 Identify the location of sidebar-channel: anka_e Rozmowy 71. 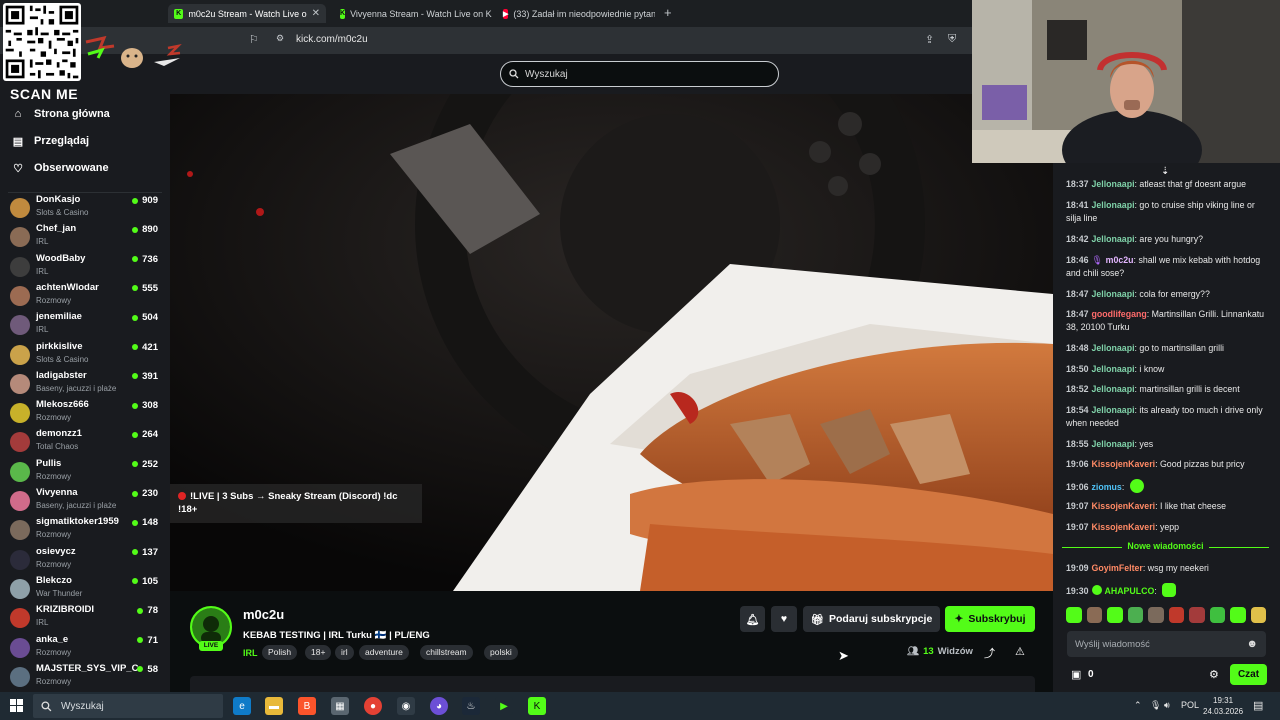
(85, 647).